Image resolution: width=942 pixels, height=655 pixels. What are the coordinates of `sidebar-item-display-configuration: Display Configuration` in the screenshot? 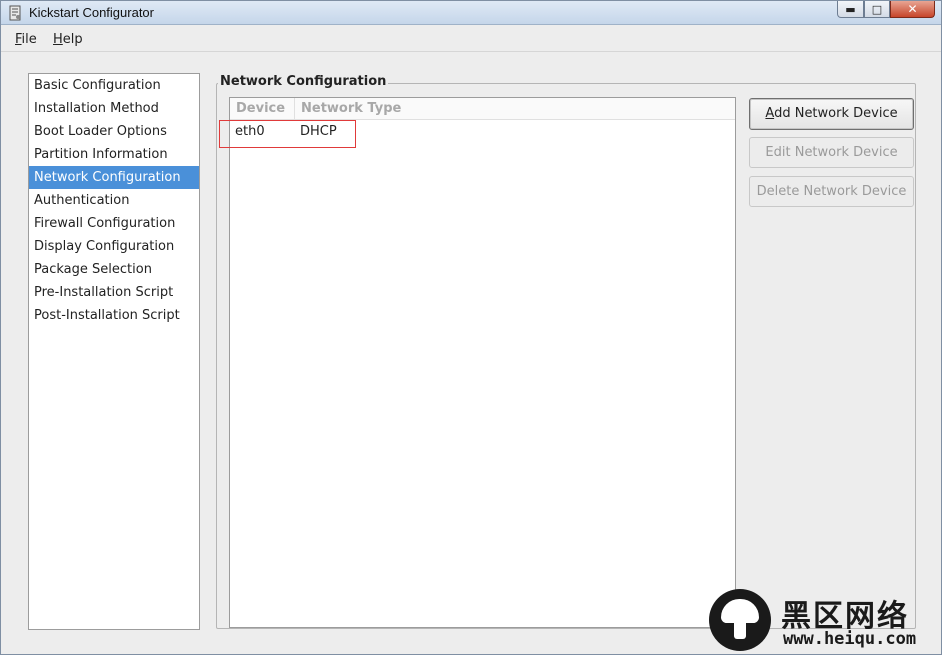 It's located at (114, 246).